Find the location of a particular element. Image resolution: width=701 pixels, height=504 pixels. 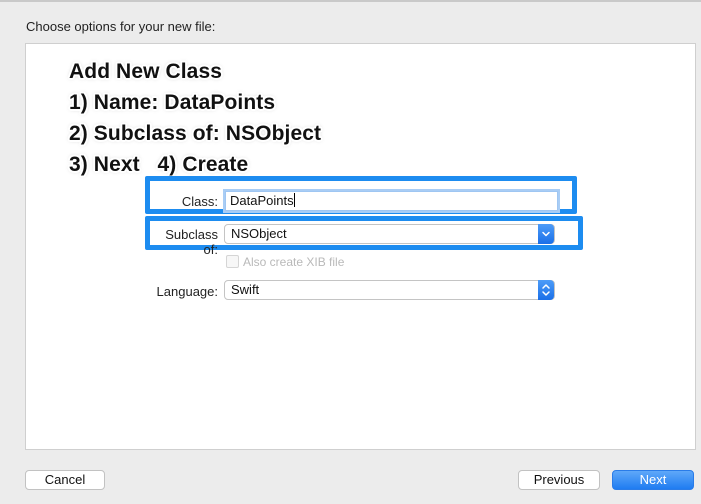

chevron-down-icon is located at coordinates (546, 234).